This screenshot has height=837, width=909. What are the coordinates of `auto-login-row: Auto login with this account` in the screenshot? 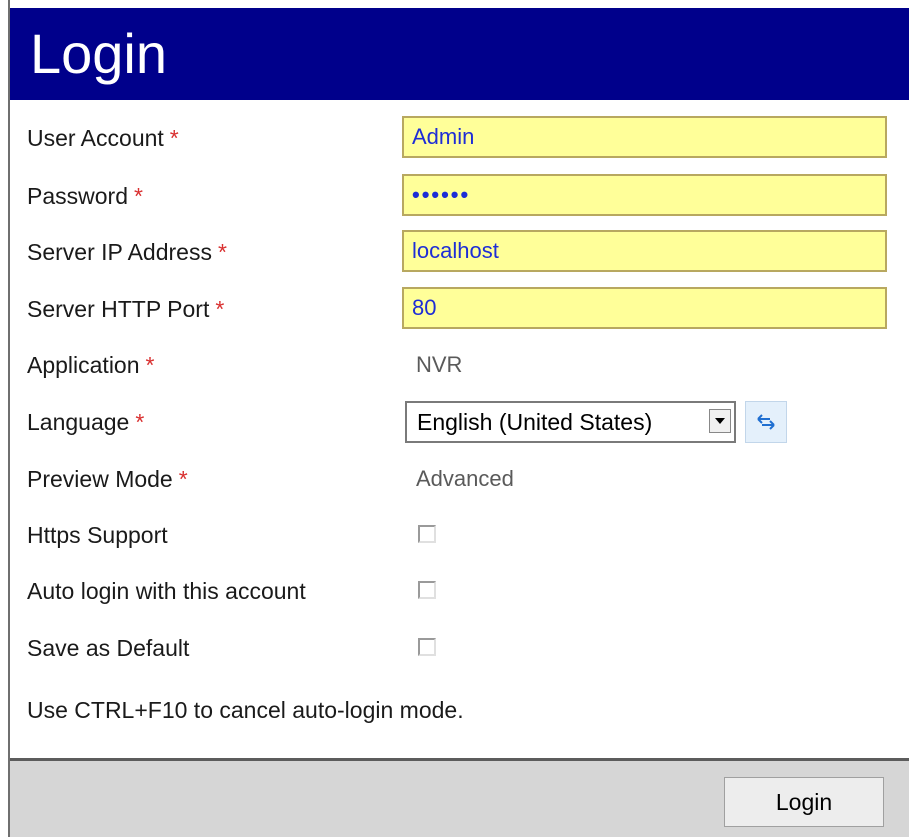 It's located at (459, 591).